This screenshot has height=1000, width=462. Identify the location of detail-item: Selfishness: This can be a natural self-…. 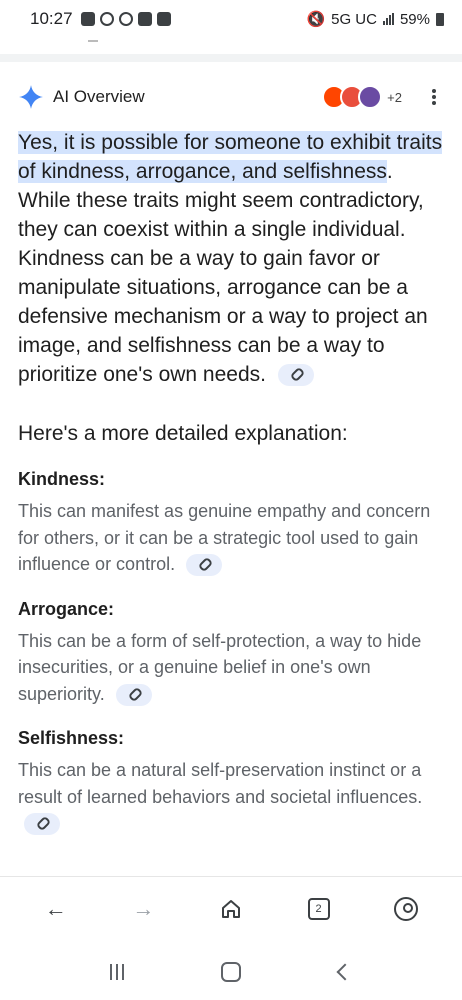
(232, 781).